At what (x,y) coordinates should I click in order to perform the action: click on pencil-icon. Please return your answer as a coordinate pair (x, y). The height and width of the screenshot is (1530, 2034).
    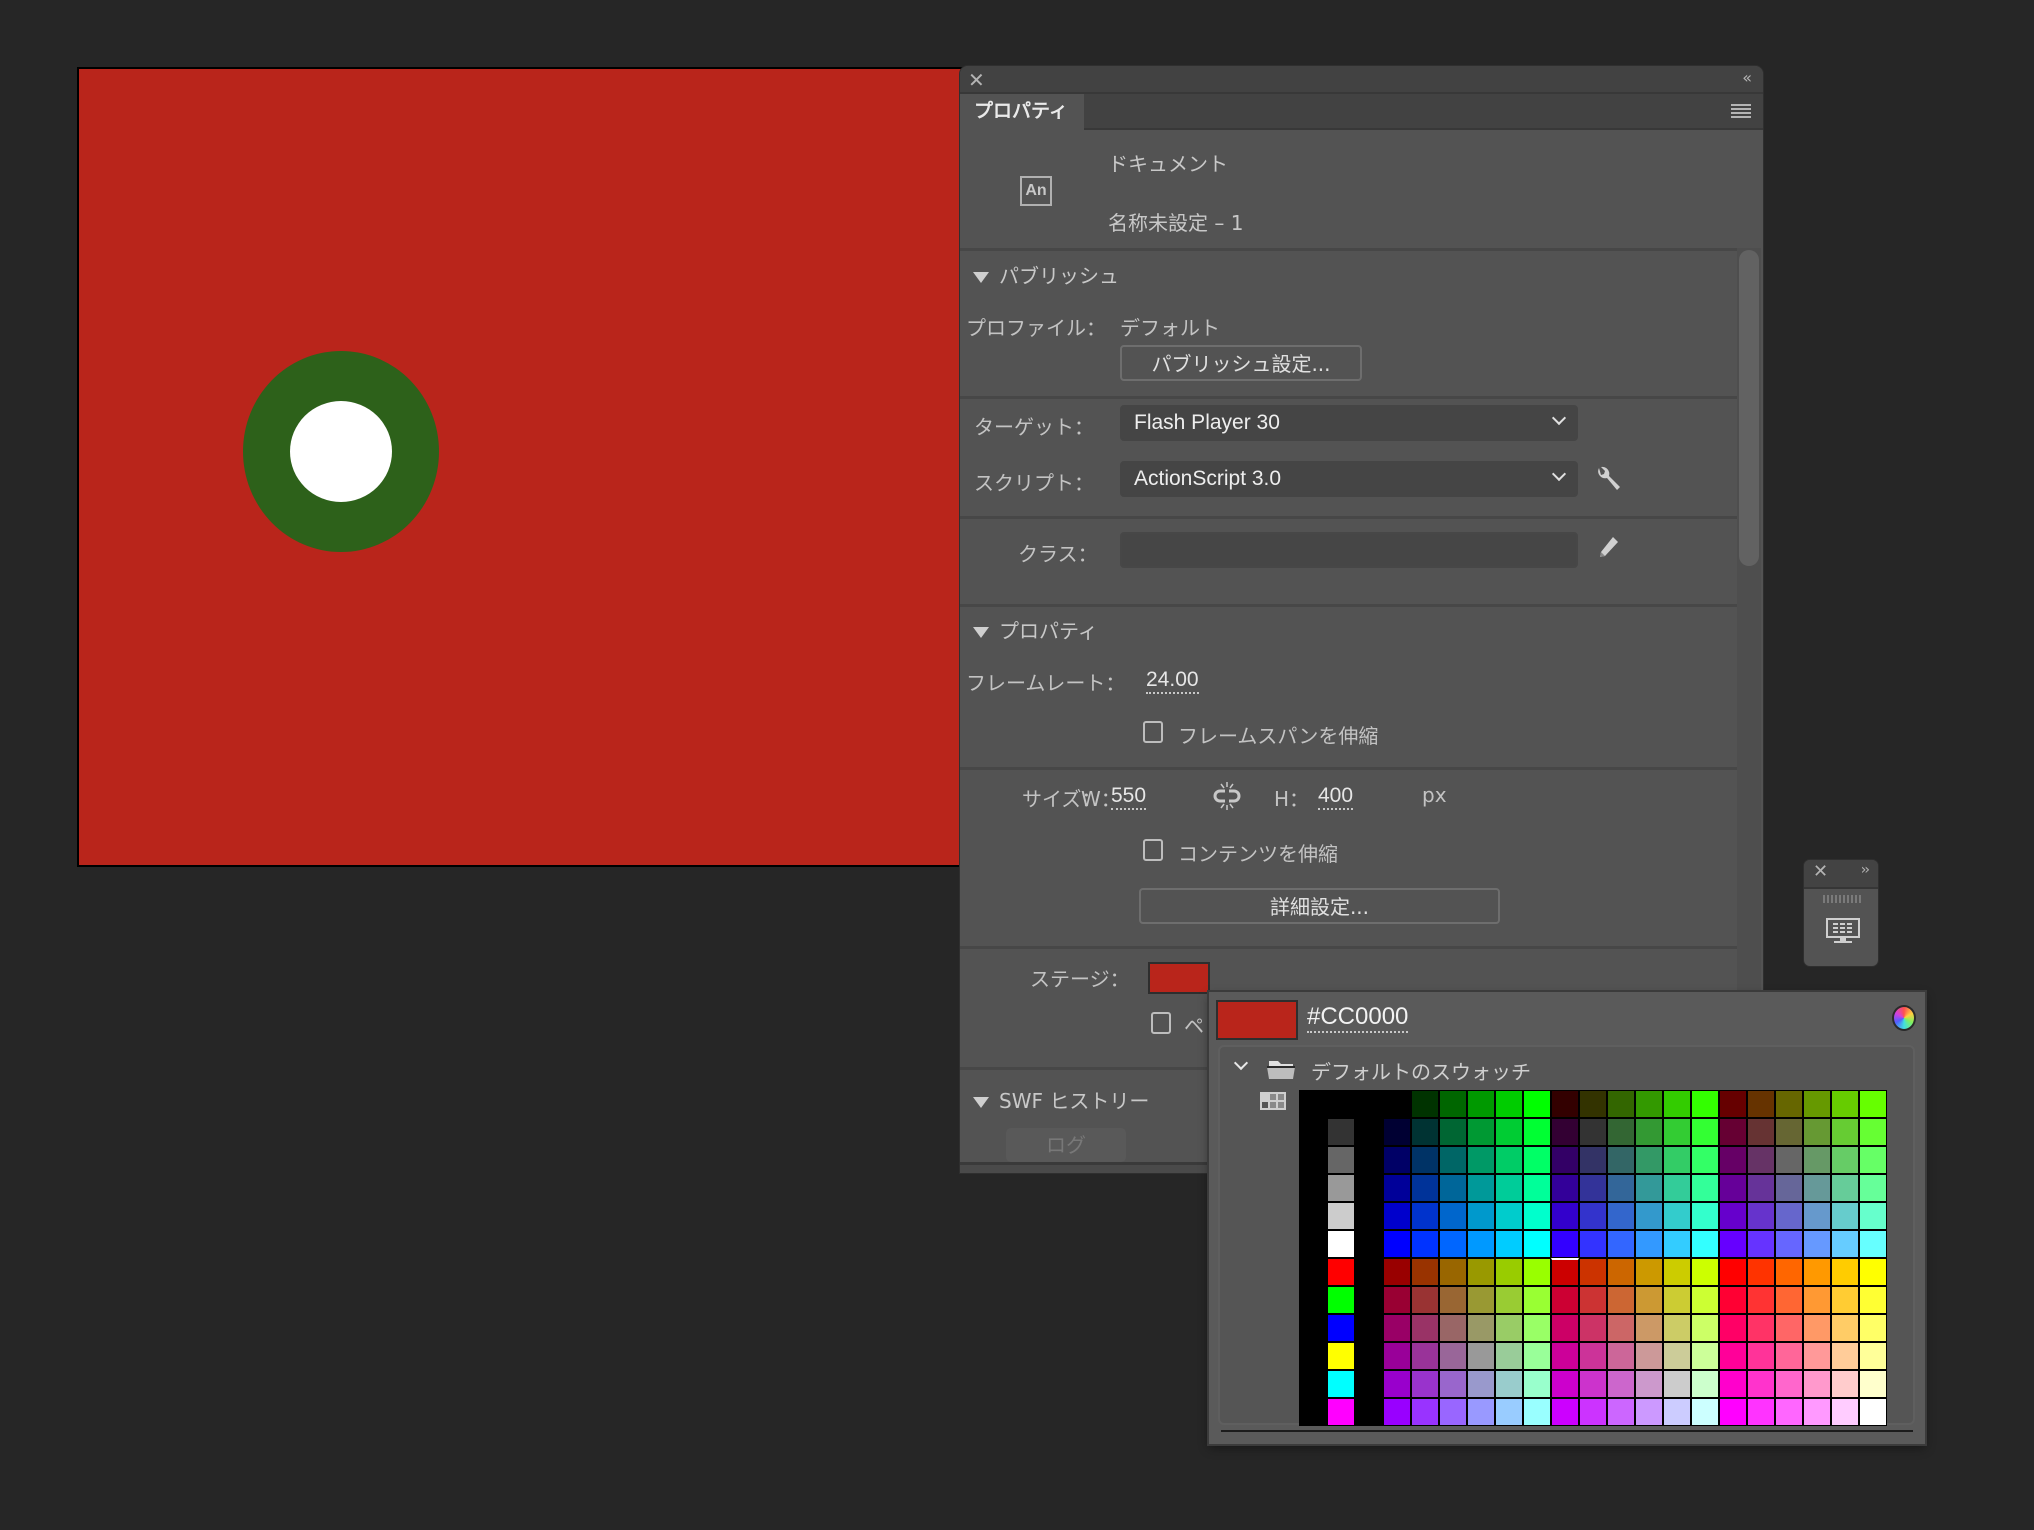
    Looking at the image, I should click on (1609, 548).